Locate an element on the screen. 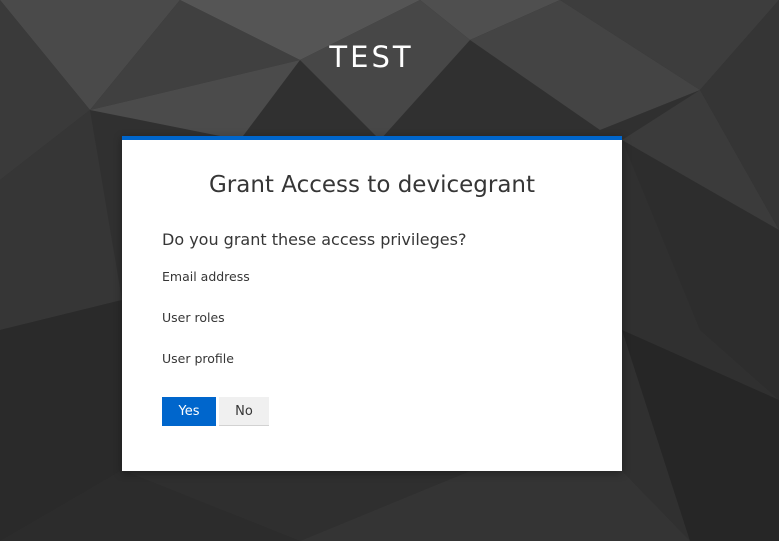 This screenshot has height=541, width=779. button-group: Yes No is located at coordinates (215, 411).